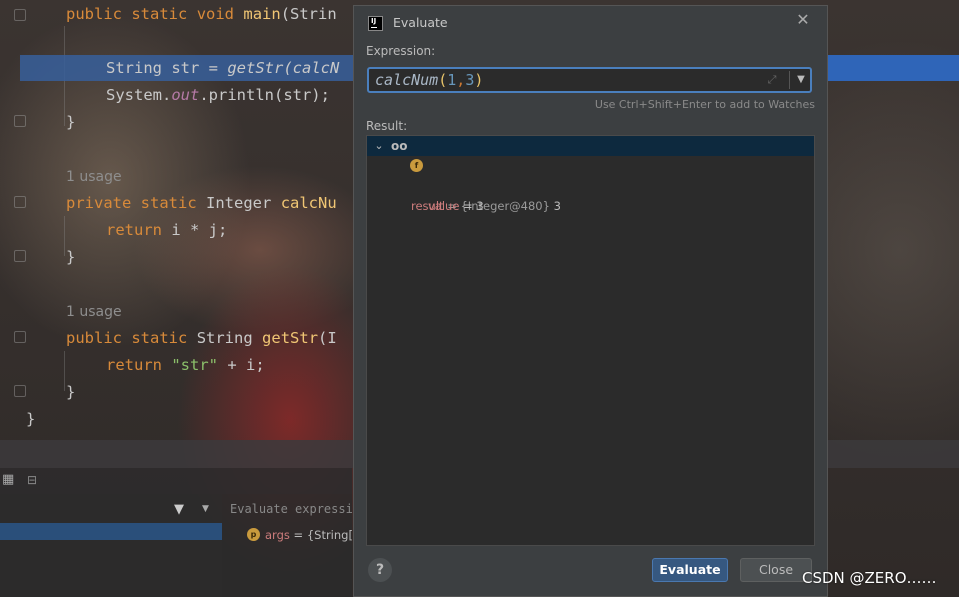  I want to click on code-text: str =, so click(195, 68).